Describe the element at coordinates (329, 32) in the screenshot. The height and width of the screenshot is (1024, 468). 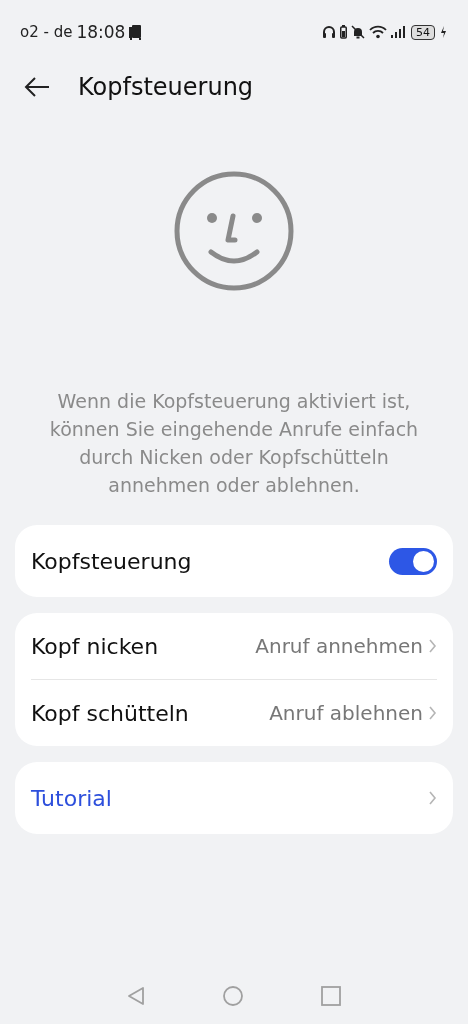
I see `headphones-icon` at that location.